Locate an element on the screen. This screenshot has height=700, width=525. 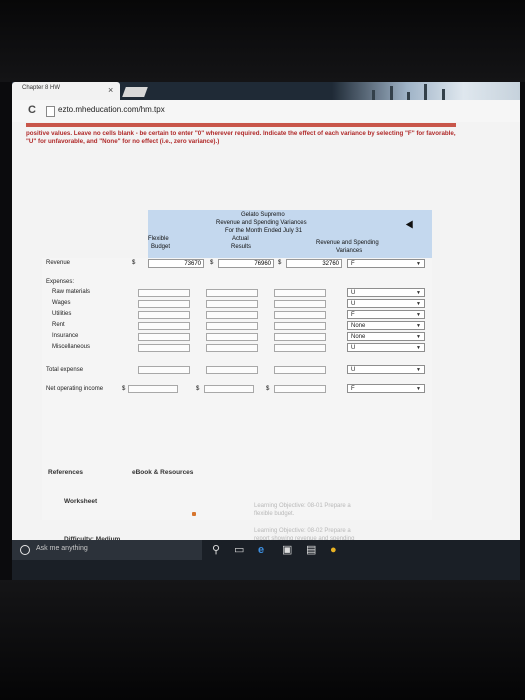
col-actual-line2: Results is located at coordinates (241, 247).